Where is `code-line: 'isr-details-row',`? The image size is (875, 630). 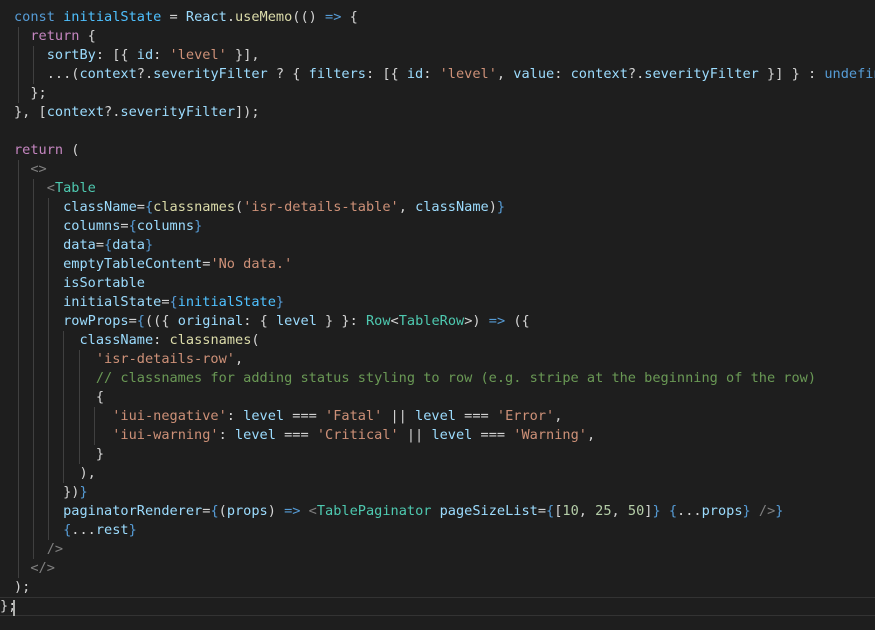 code-line: 'isr-details-row', is located at coordinates (437, 359).